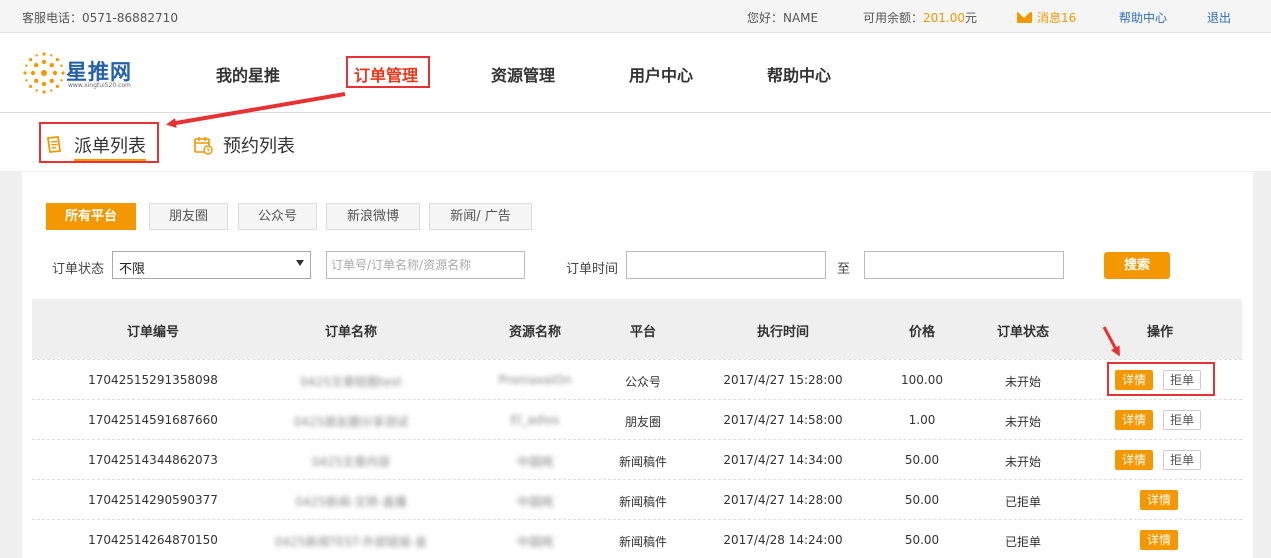 This screenshot has height=558, width=1271. I want to click on nav-my-xingtui: 我的星推, so click(248, 74).